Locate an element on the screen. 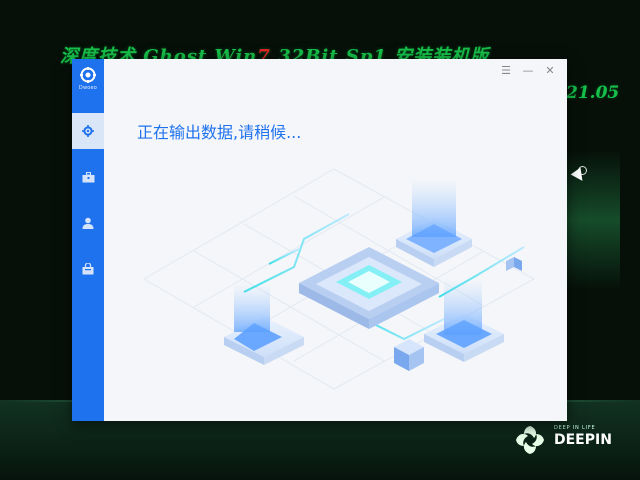 This screenshot has width=640, height=480. gear-icon is located at coordinates (88, 131).